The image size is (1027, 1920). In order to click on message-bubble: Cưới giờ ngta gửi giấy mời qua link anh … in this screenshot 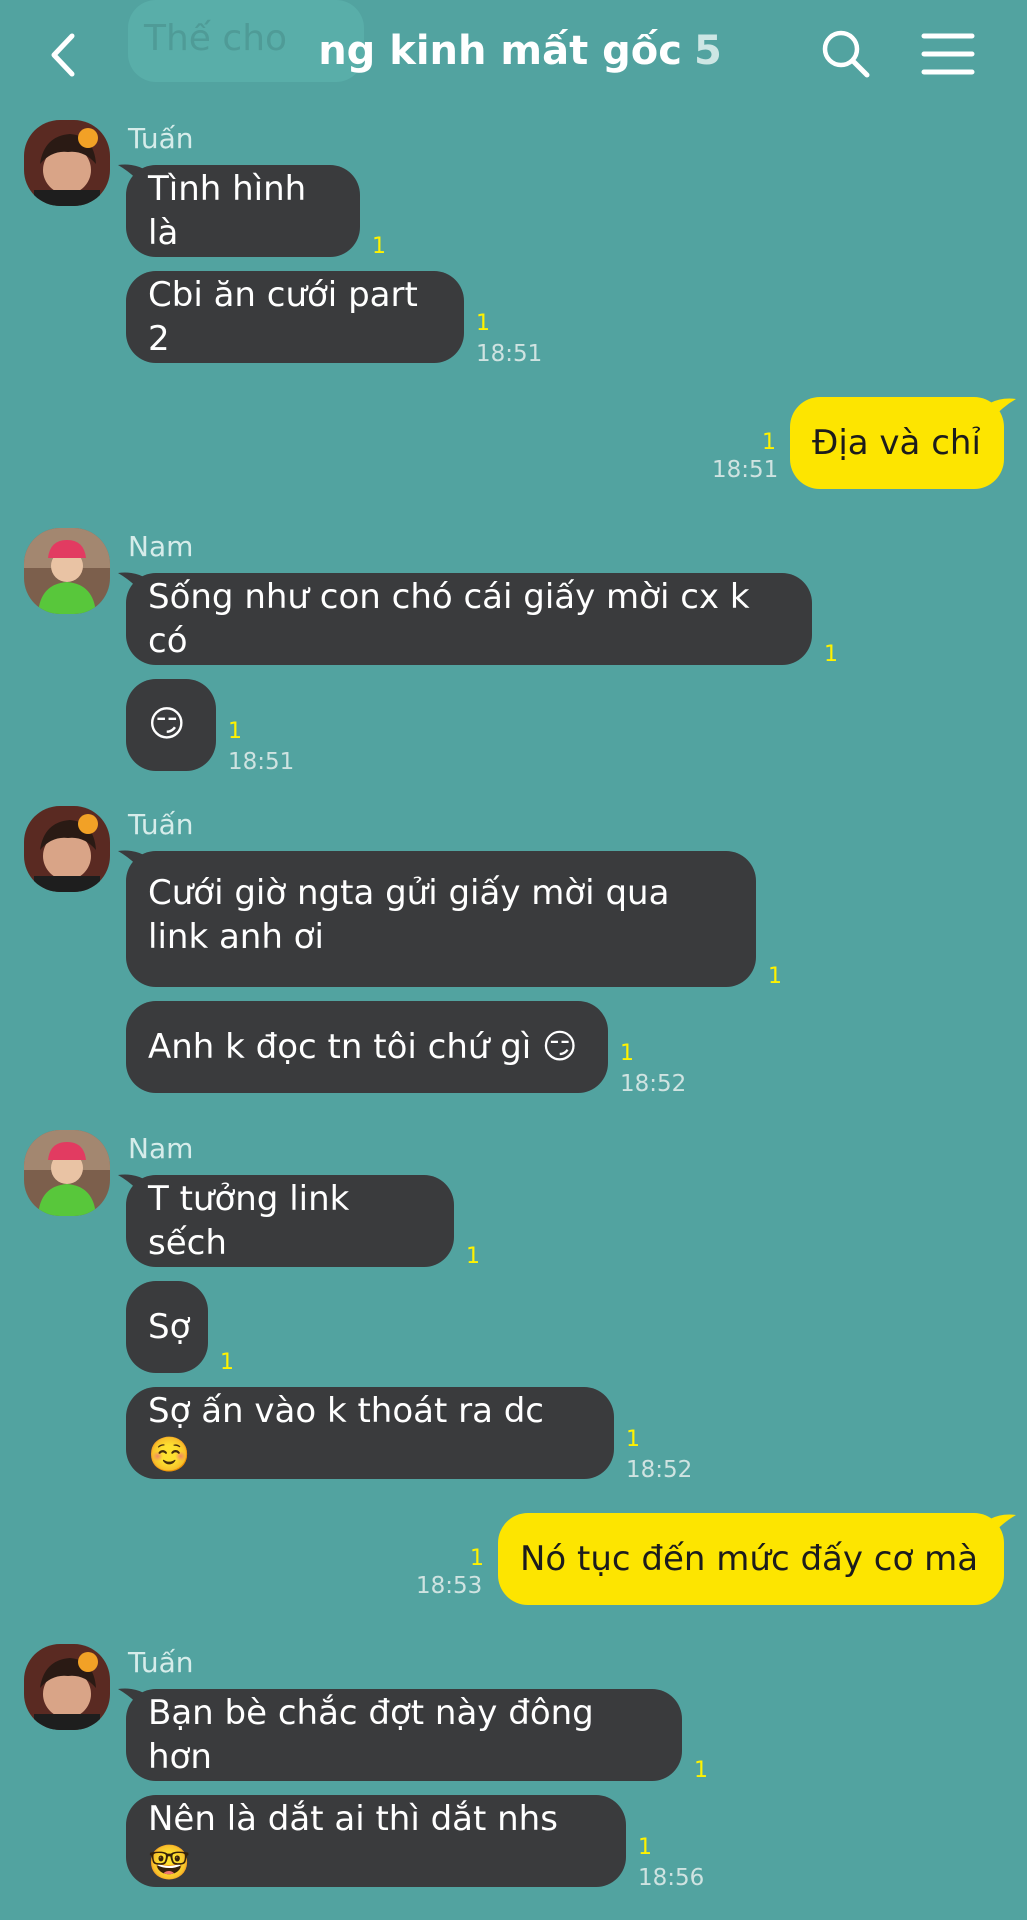, I will do `click(441, 919)`.